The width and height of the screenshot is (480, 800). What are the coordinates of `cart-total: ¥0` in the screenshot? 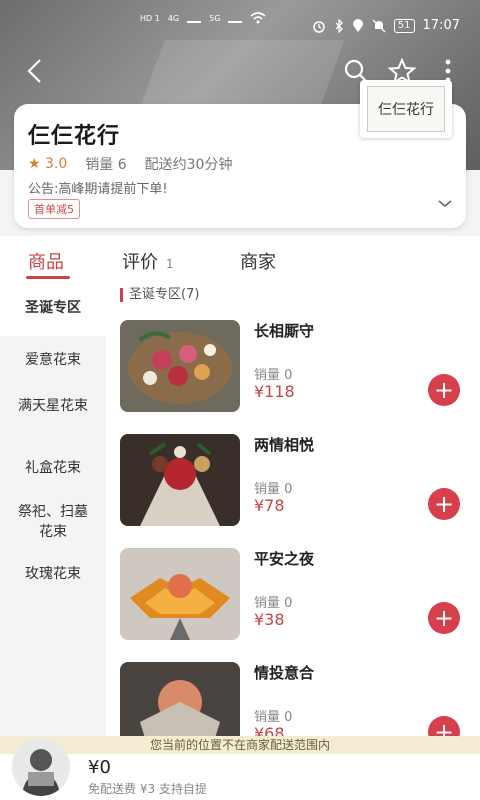 It's located at (99, 767).